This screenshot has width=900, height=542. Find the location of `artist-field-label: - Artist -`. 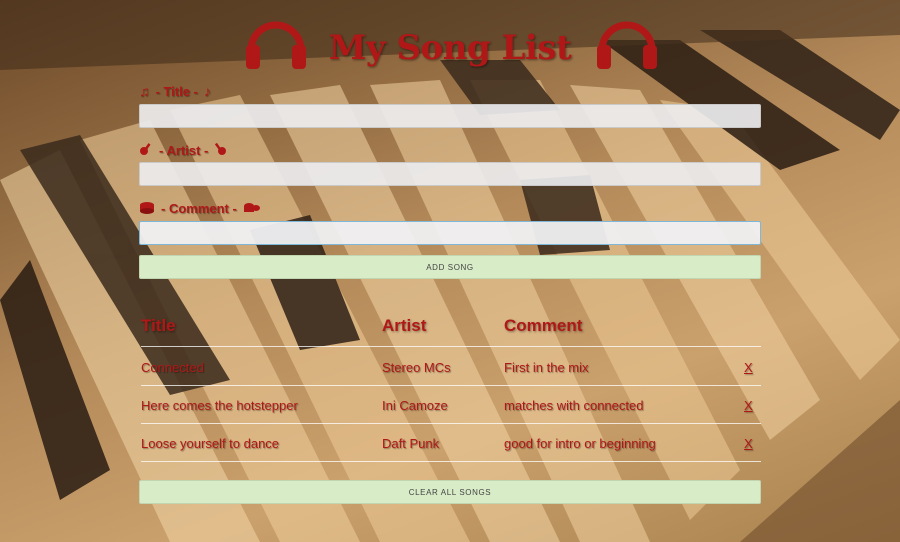

artist-field-label: - Artist - is located at coordinates (183, 150).